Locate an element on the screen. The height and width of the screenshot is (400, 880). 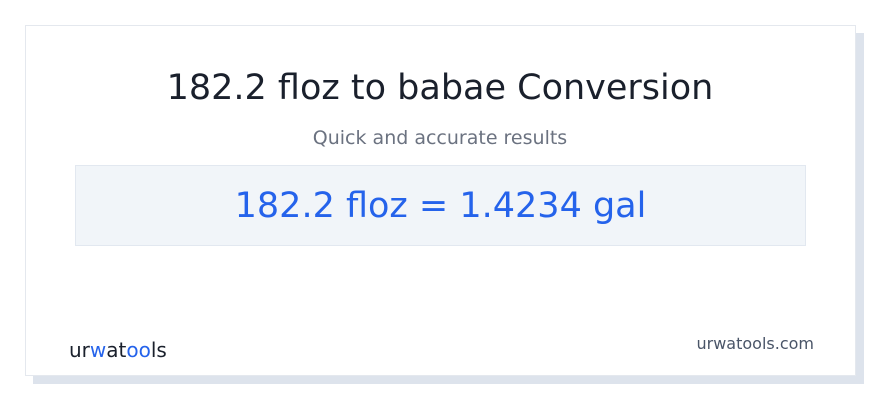
urwatools-logo: urwatools is located at coordinates (129, 351).